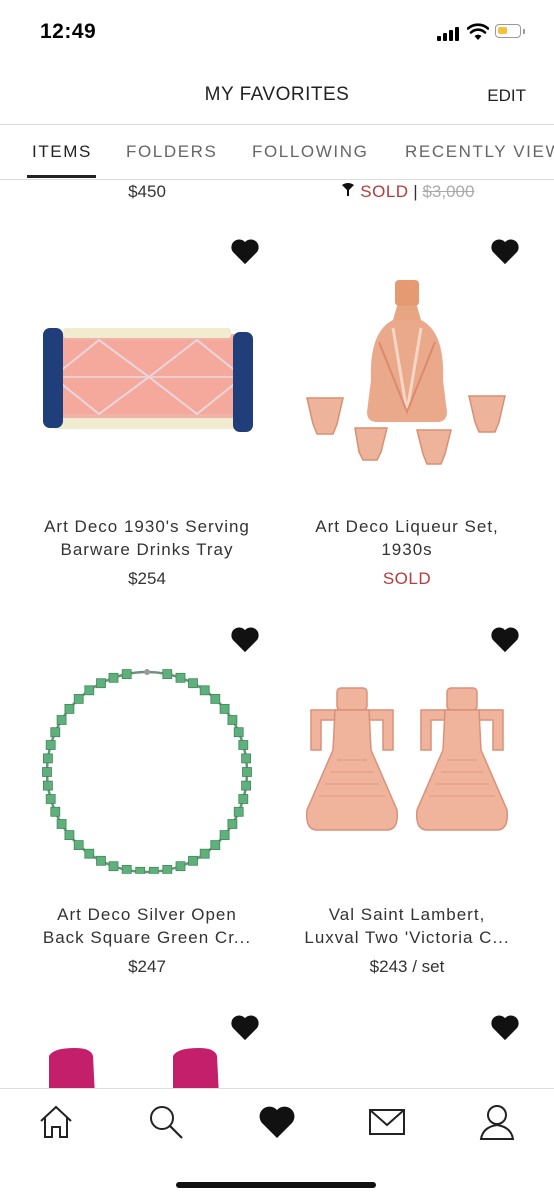  Describe the element at coordinates (449, 34) in the screenshot. I see `cellular-signal-icon` at that location.